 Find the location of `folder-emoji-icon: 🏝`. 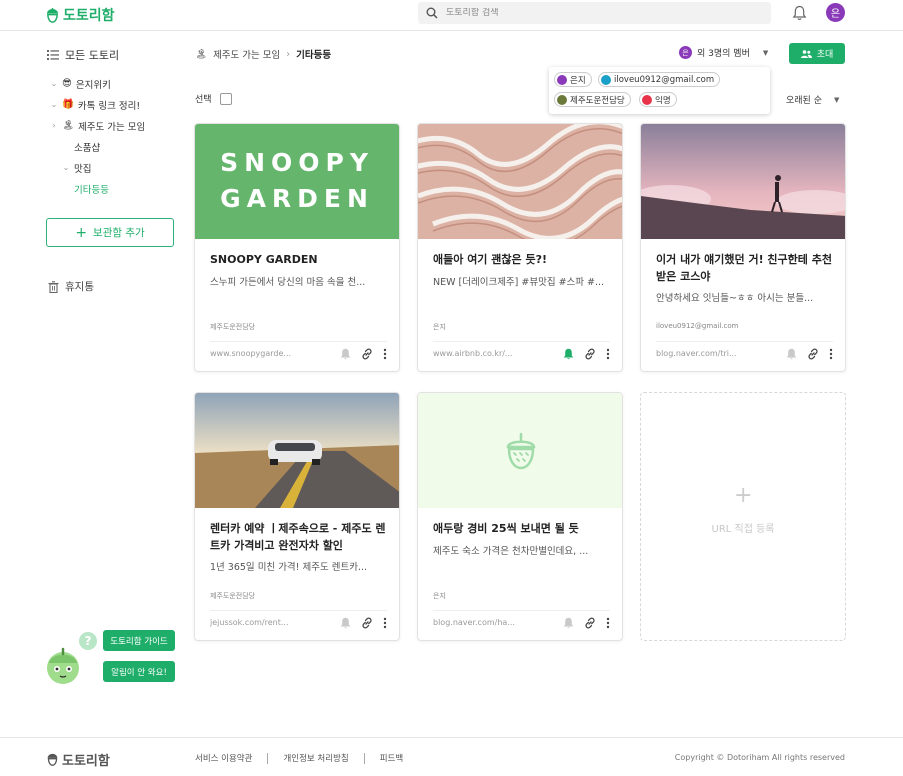

folder-emoji-icon: 🏝 is located at coordinates (201, 54).